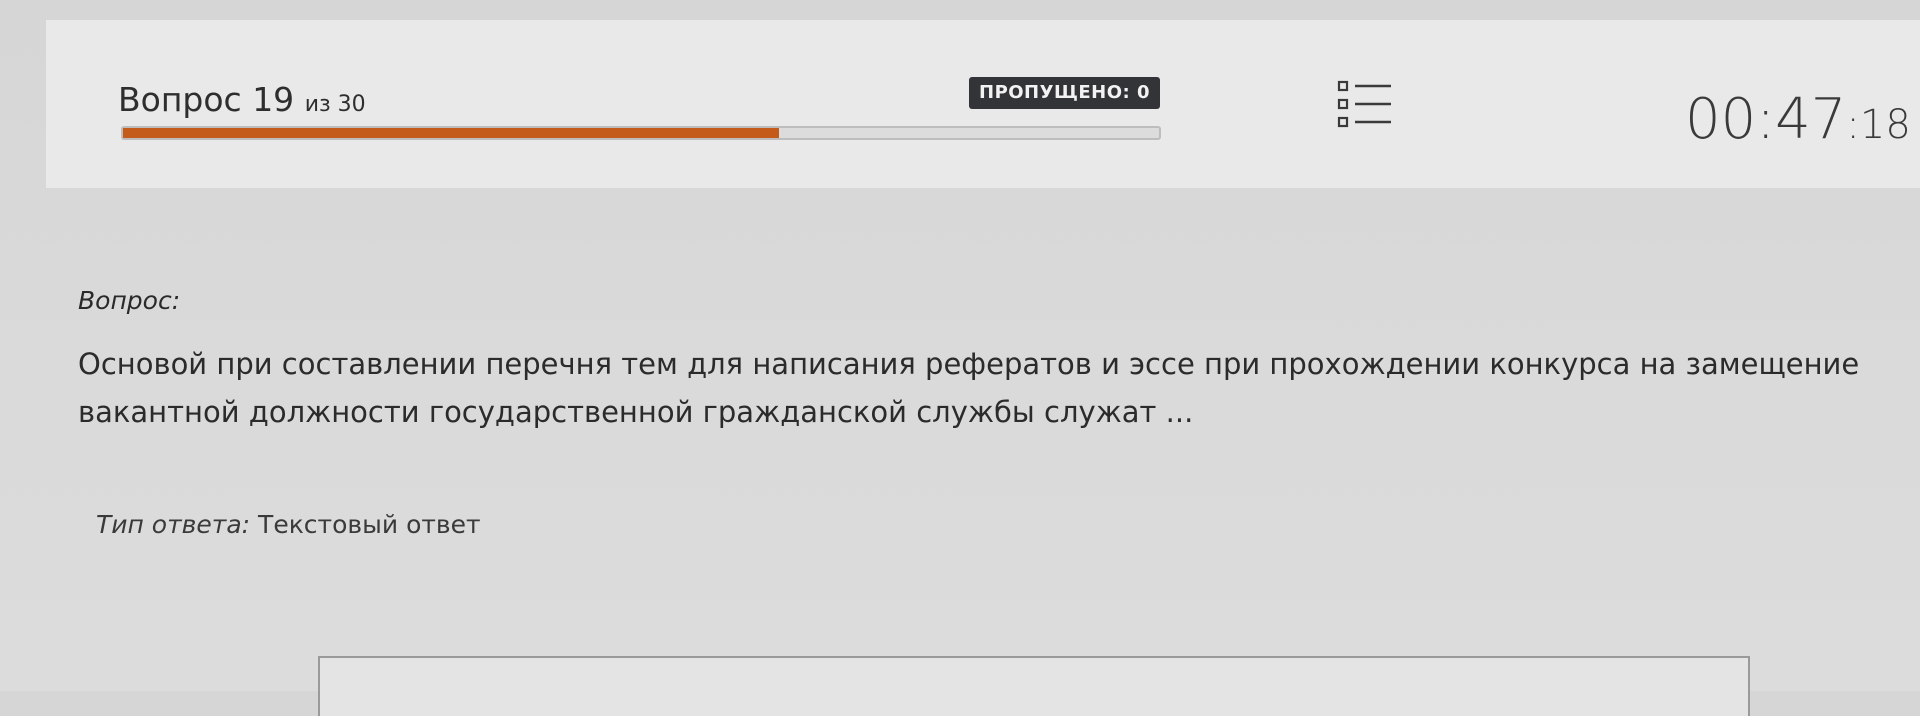  Describe the element at coordinates (1878, 125) in the screenshot. I see `timer-seconds: :18` at that location.